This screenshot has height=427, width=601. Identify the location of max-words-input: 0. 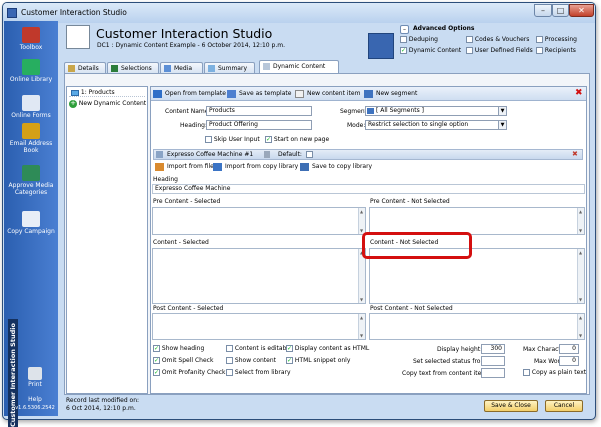
(569, 361).